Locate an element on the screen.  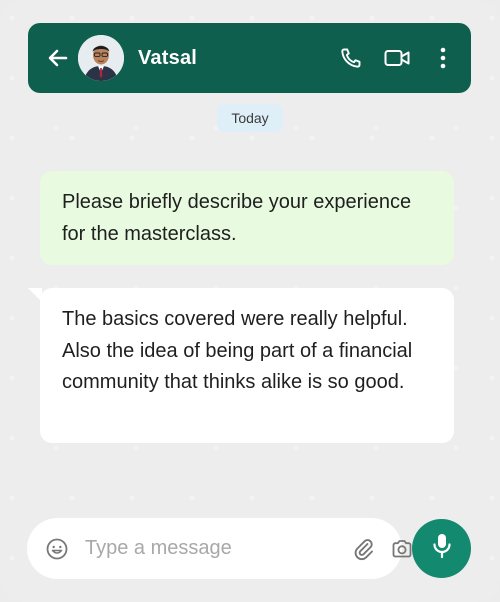
message-composer is located at coordinates (219, 548).